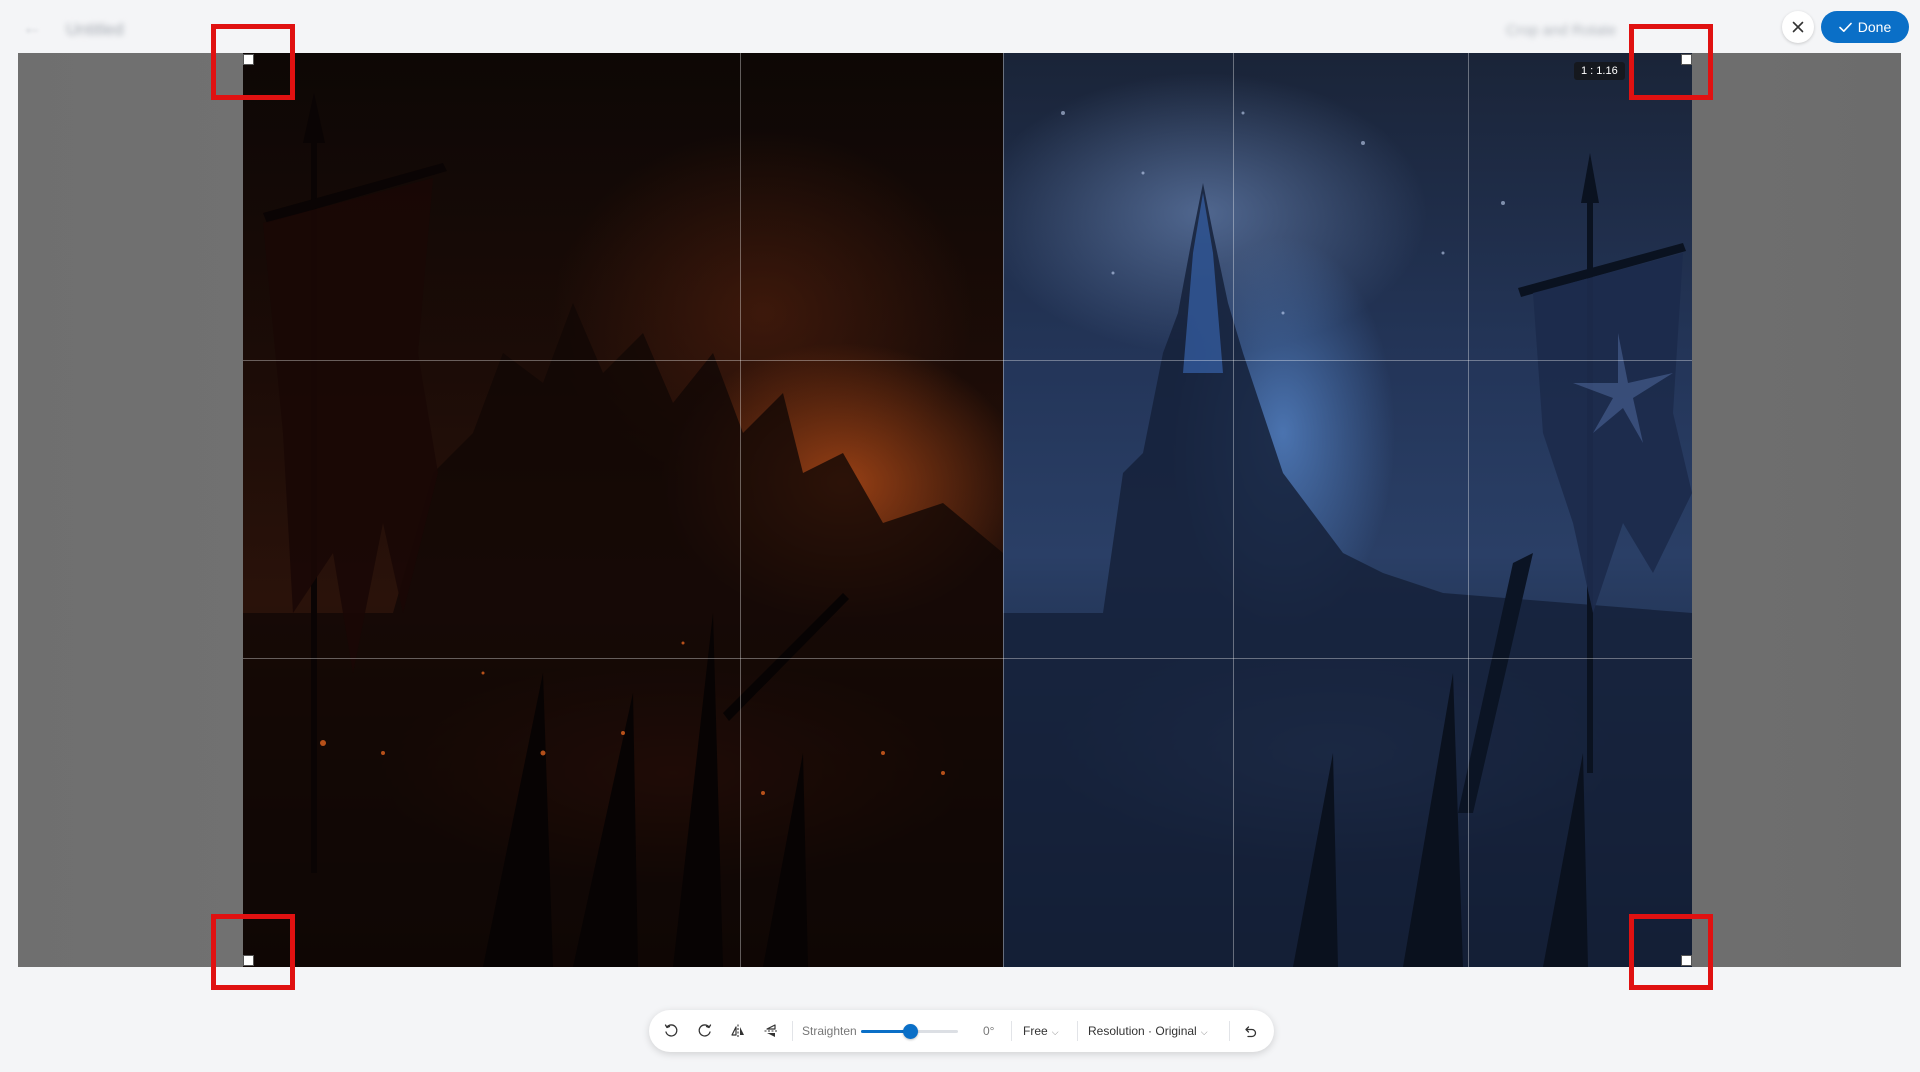 Image resolution: width=1920 pixels, height=1072 pixels. I want to click on rotate-left-button, so click(671, 1031).